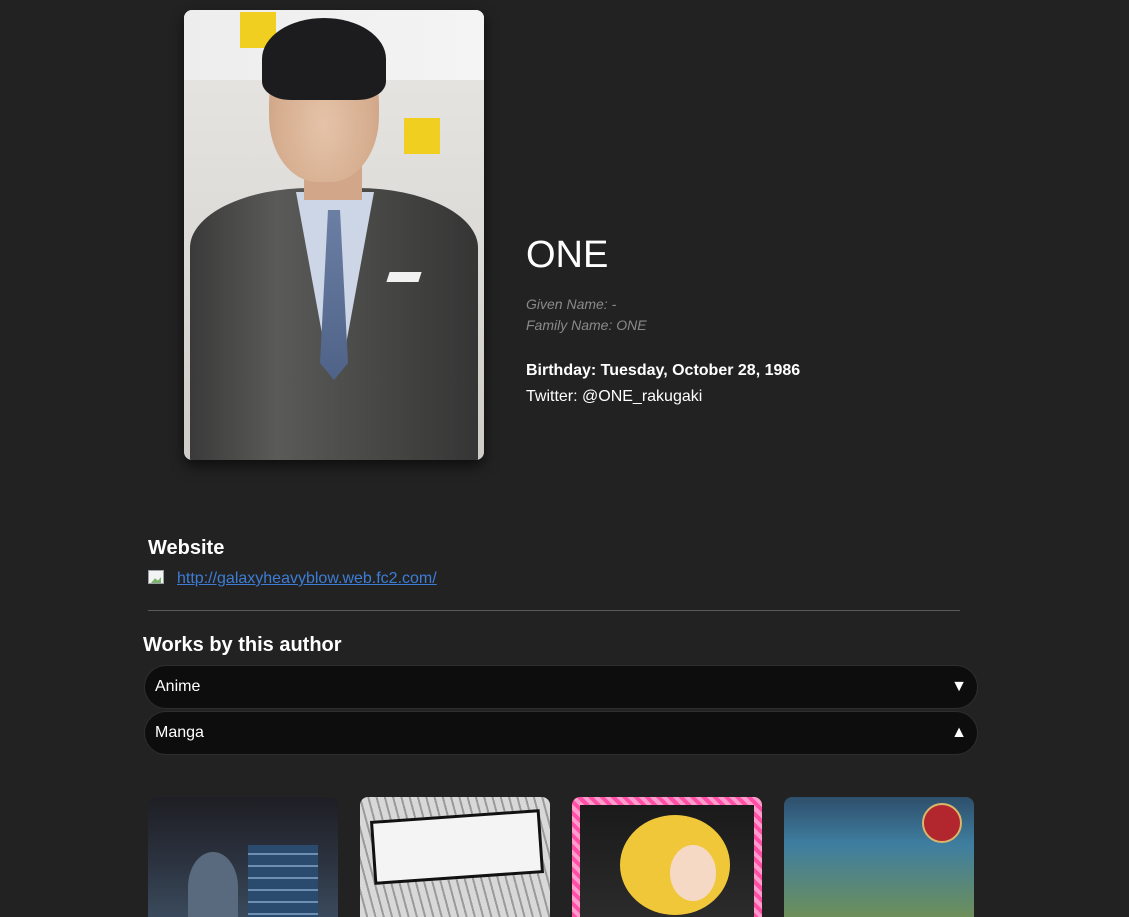 The height and width of the screenshot is (917, 1129). I want to click on works-heading: Works by this author, so click(242, 645).